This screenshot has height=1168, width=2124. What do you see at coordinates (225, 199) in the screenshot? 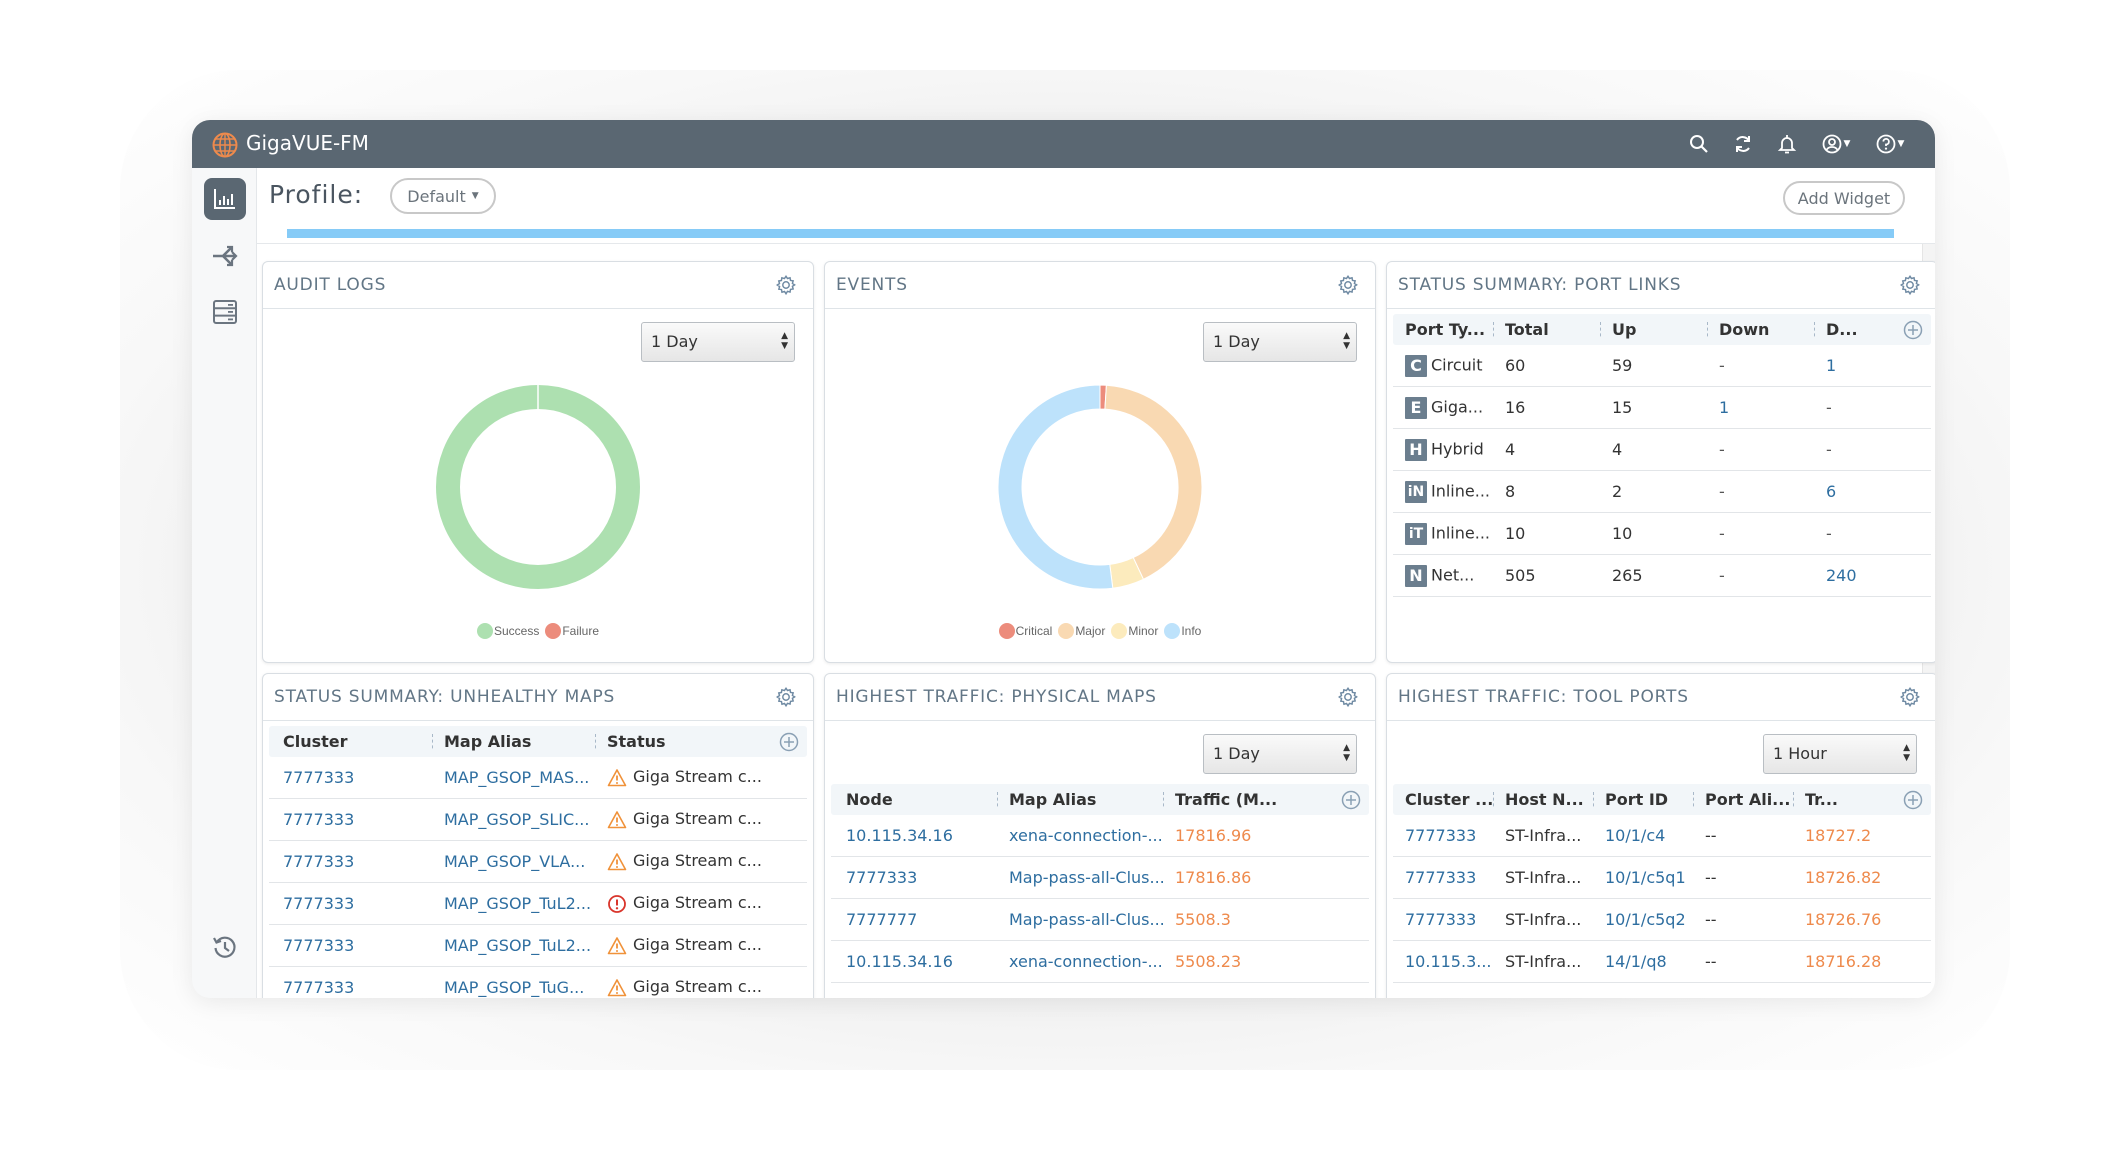
I see `sidebar-item-dashboard` at bounding box center [225, 199].